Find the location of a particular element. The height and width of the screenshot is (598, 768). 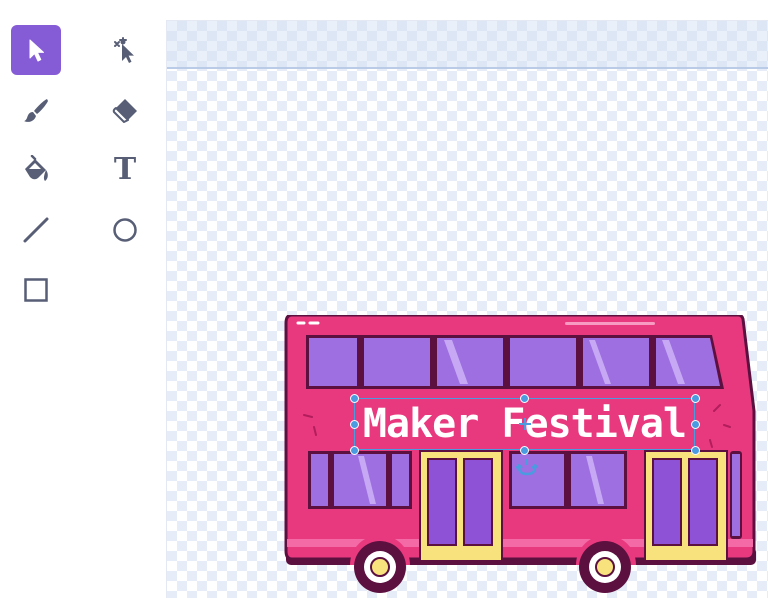

rectangle-icon is located at coordinates (36, 290).